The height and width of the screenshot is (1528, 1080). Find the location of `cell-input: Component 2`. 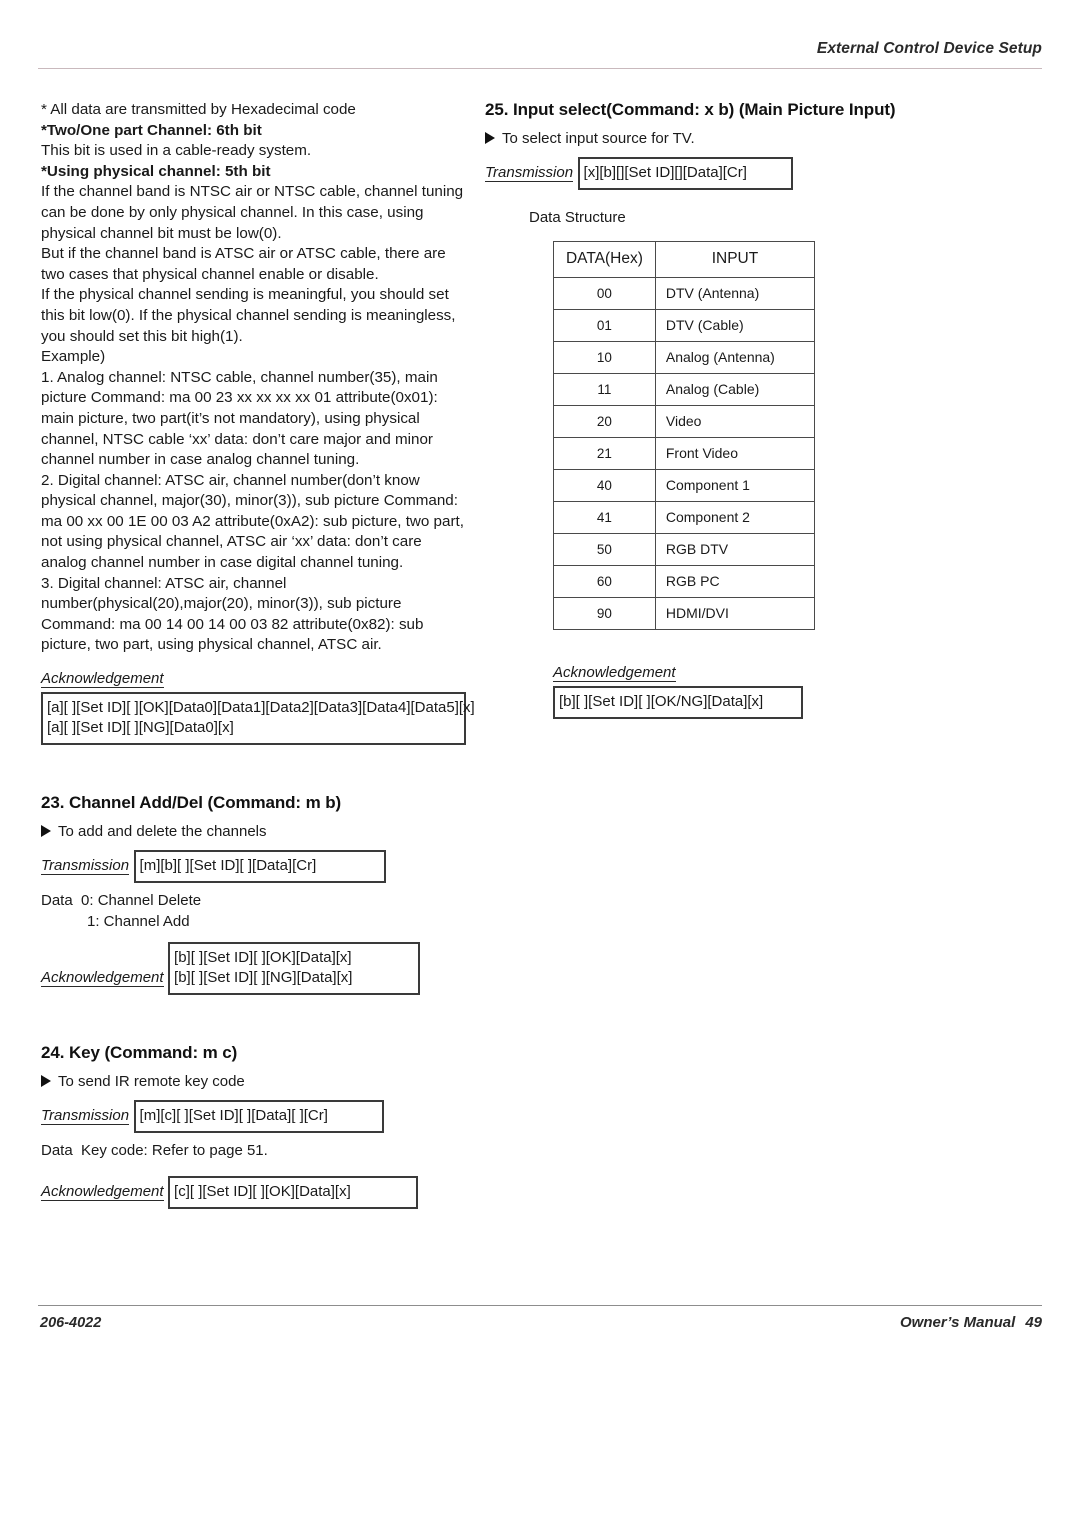

cell-input: Component 2 is located at coordinates (735, 517).